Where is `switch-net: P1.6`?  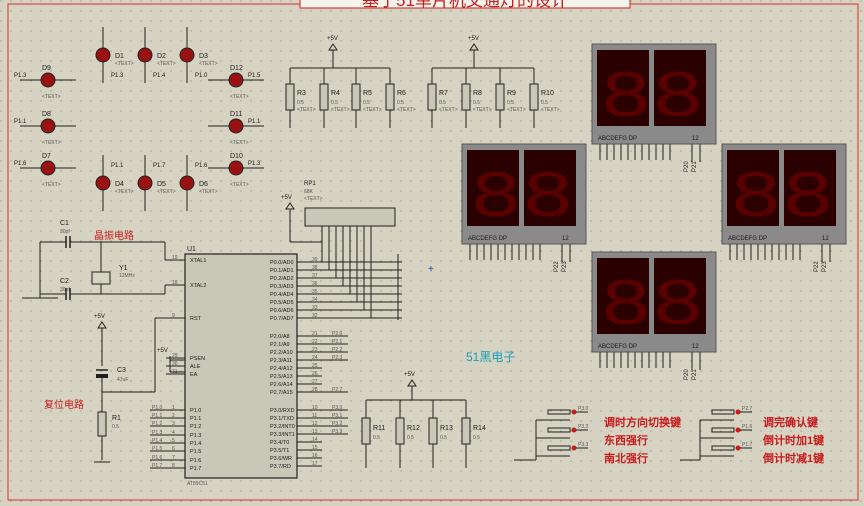
switch-net: P1.6 is located at coordinates (747, 427).